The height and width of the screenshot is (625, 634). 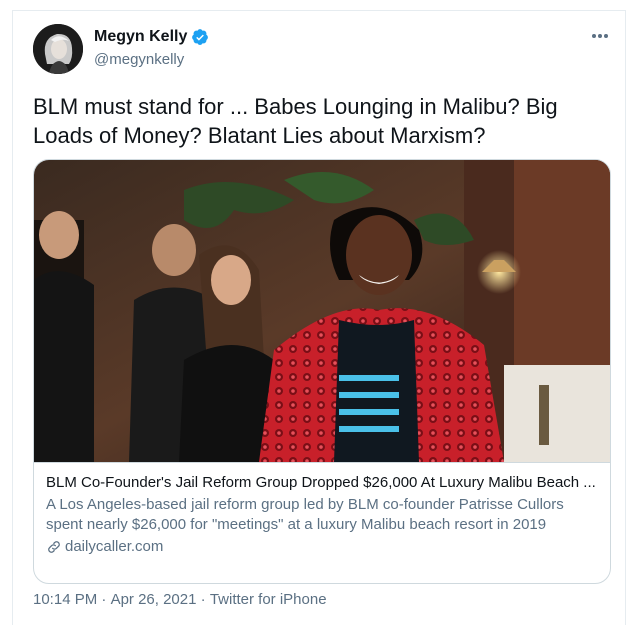 I want to click on card-domain-text: dailycaller.com, so click(x=114, y=547).